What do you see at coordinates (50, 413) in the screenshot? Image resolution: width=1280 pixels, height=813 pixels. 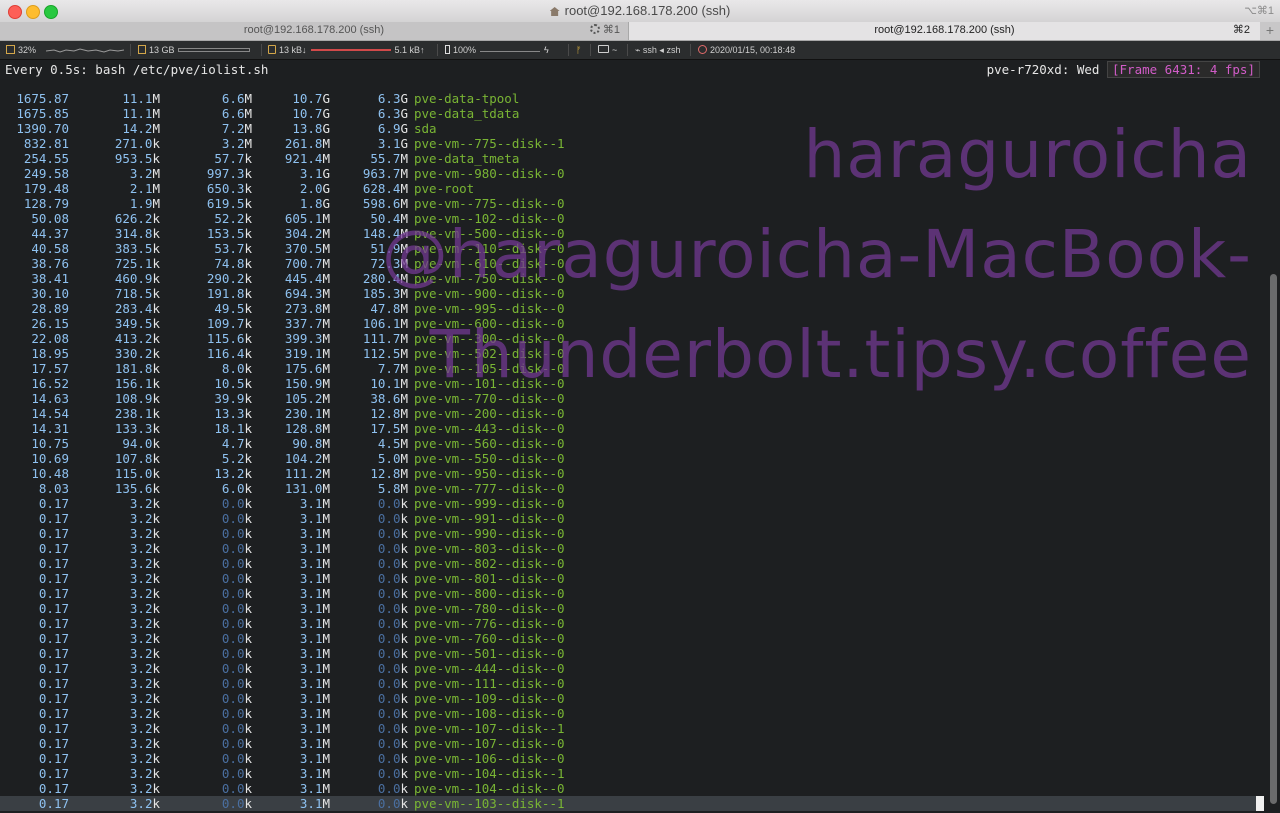 I see `table-cell: 14.54` at bounding box center [50, 413].